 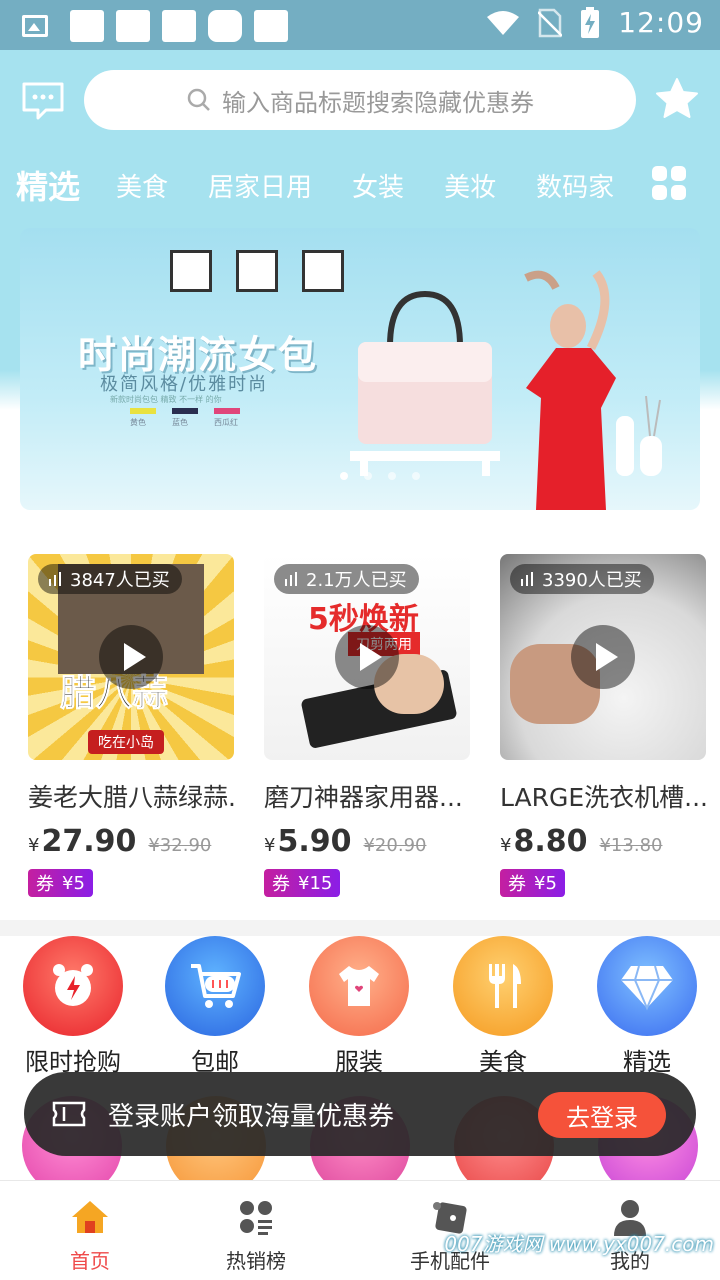 I want to click on sales-badge: 3847人已买, so click(x=110, y=579).